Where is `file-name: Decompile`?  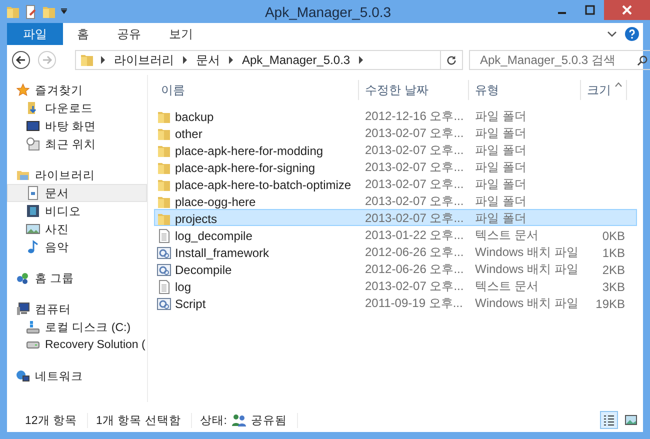 file-name: Decompile is located at coordinates (203, 269).